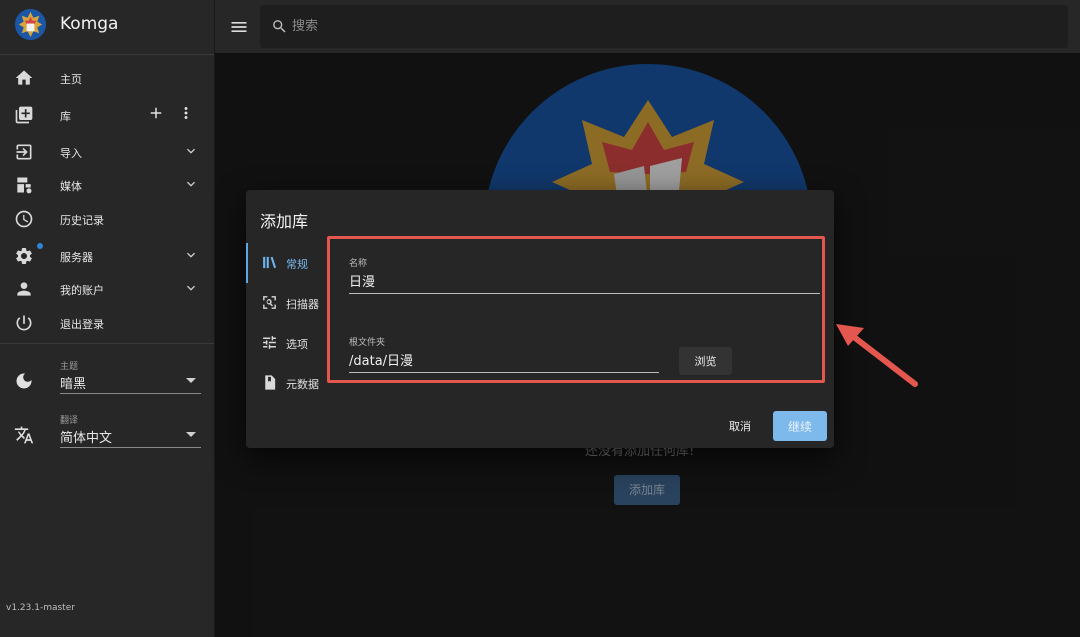 This screenshot has height=637, width=1080. Describe the element at coordinates (279, 26) in the screenshot. I see `search-icon` at that location.